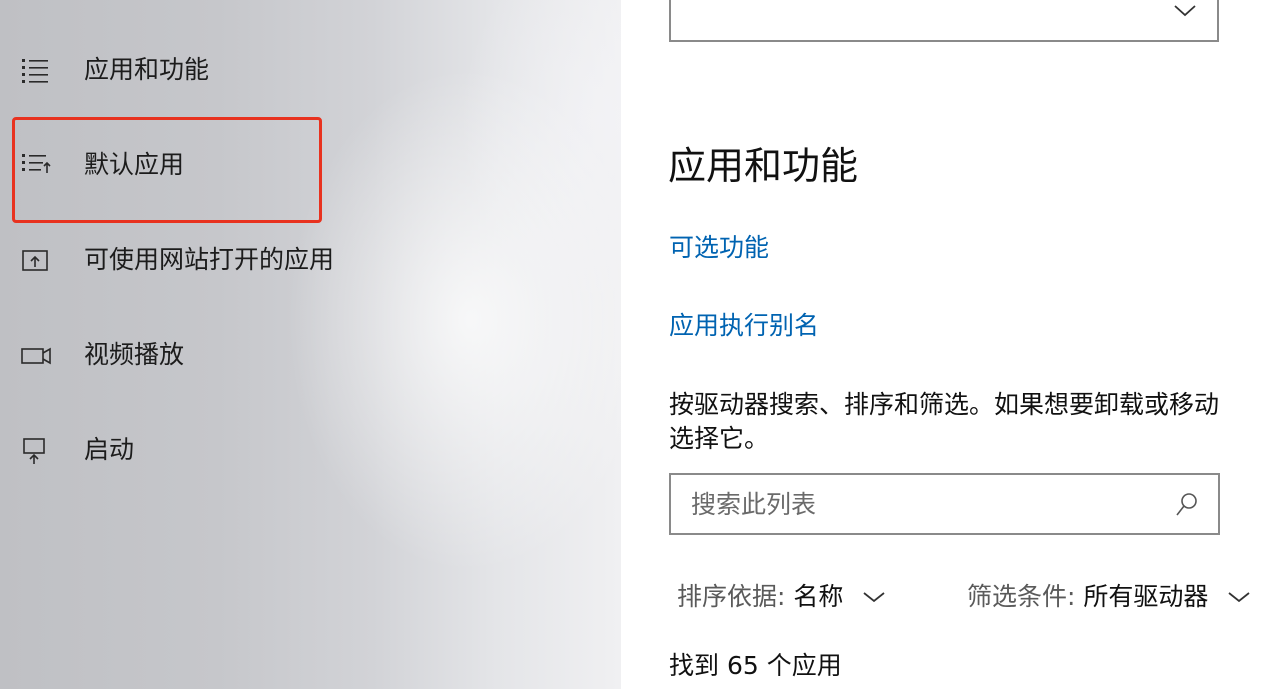  What do you see at coordinates (731, 596) in the screenshot?
I see `sort-label: 排序依据:` at bounding box center [731, 596].